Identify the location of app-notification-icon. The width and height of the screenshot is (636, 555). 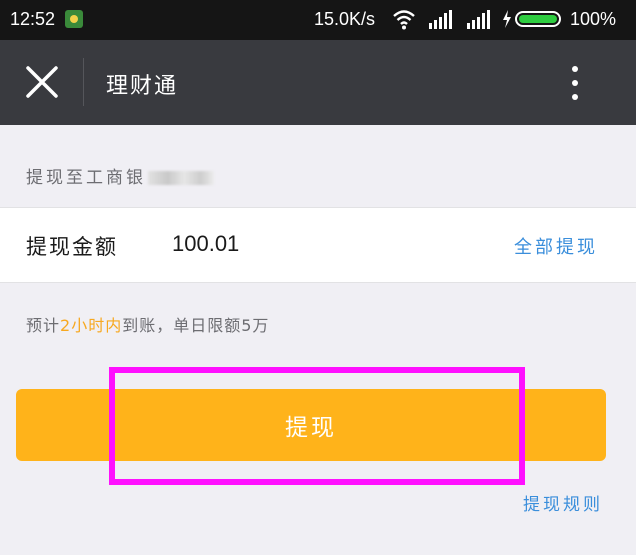
(74, 19).